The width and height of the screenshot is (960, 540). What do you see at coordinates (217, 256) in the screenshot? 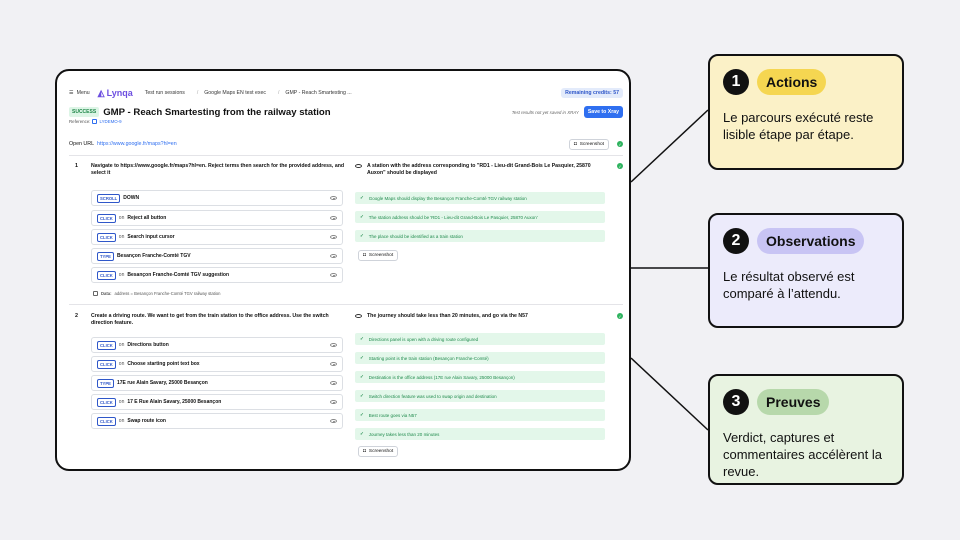
I see `action-row: TYPE Besançon Franche-Comté TGV` at bounding box center [217, 256].